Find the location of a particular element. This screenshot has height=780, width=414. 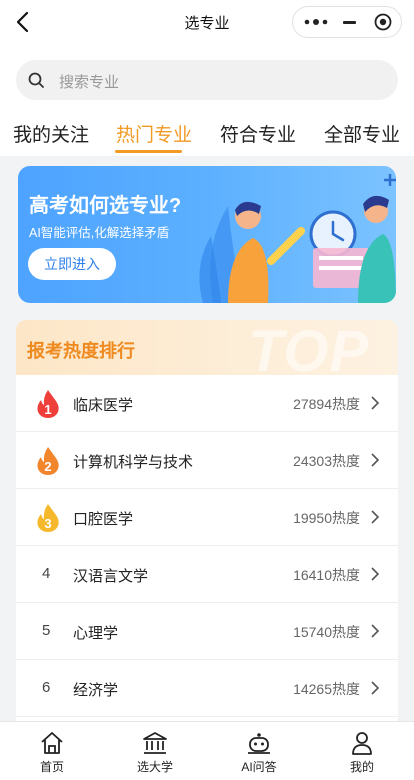

close-target-icon is located at coordinates (383, 22).